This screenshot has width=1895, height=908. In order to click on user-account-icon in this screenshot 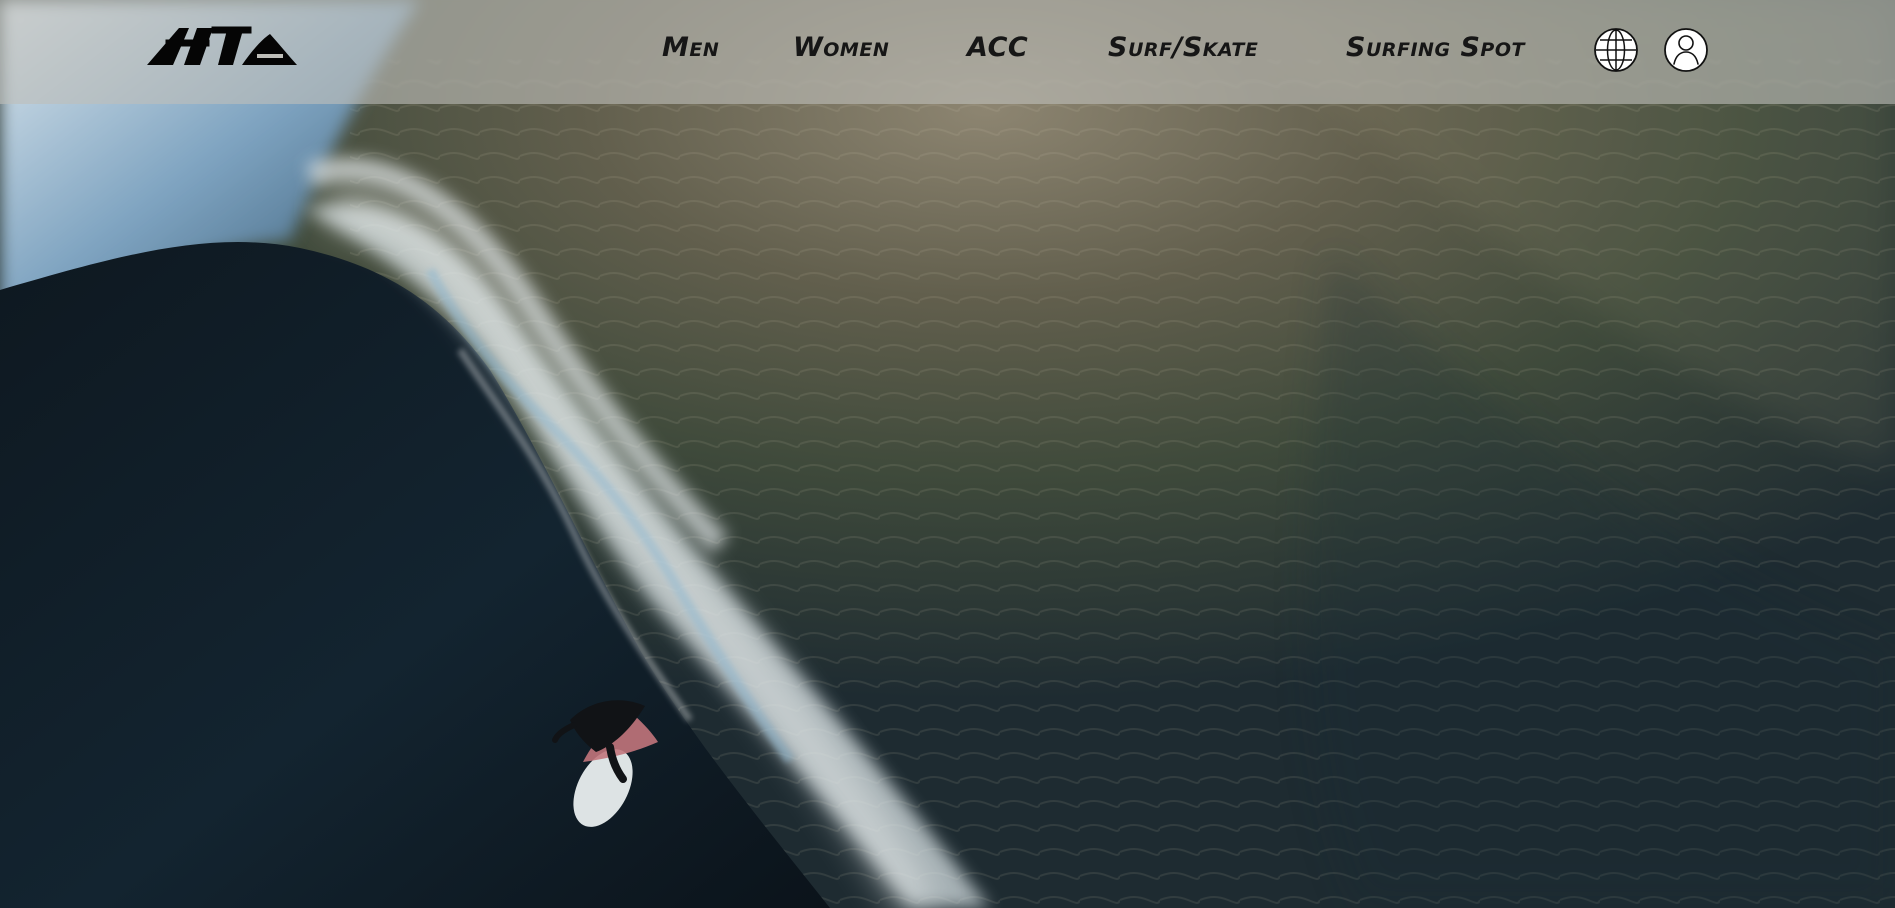, I will do `click(1686, 50)`.